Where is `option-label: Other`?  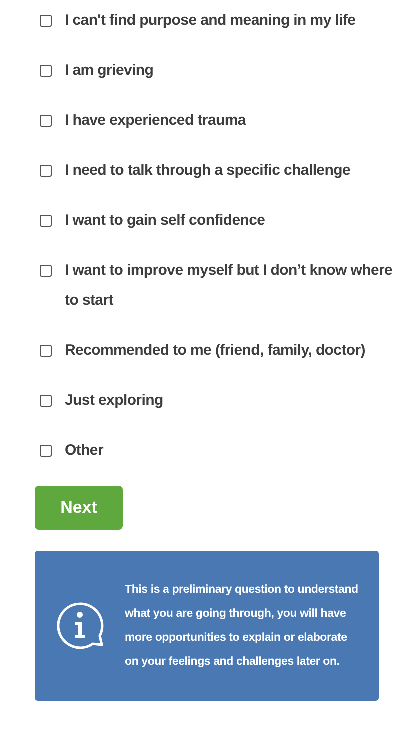 option-label: Other is located at coordinates (84, 451).